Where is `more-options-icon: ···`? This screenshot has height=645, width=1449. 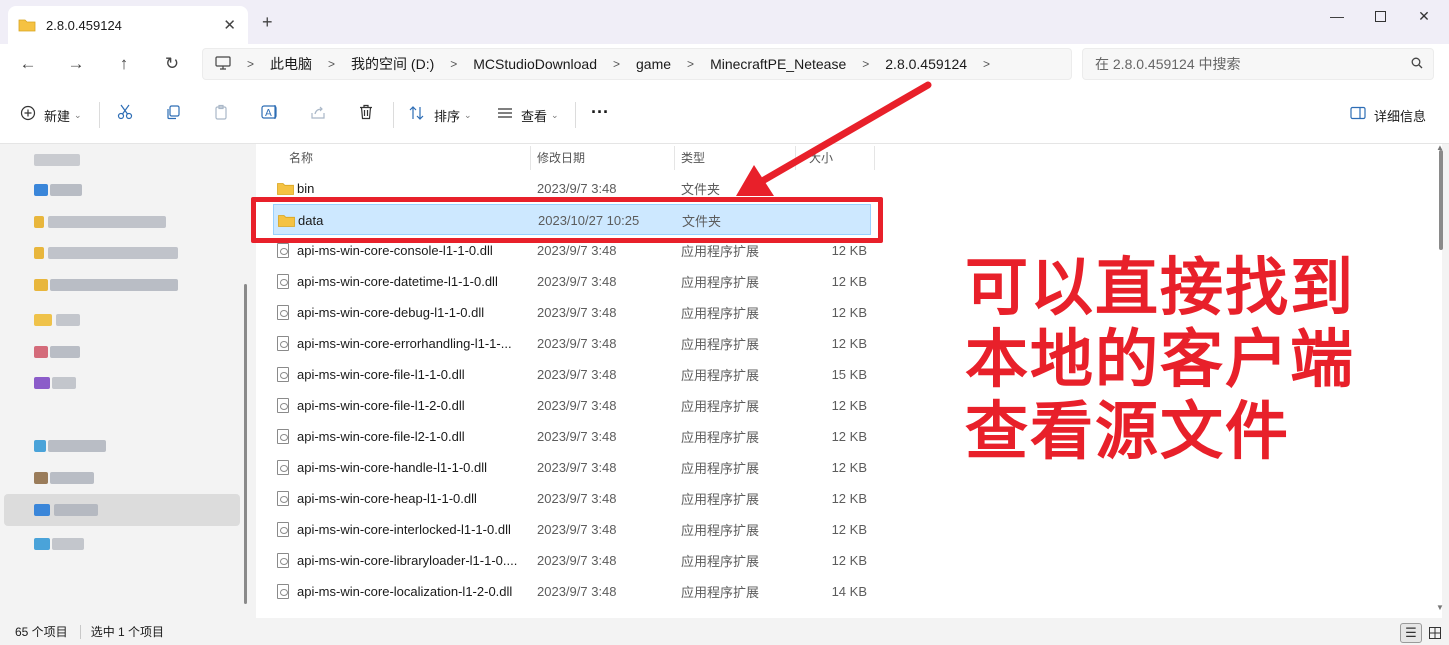 more-options-icon: ··· is located at coordinates (600, 112).